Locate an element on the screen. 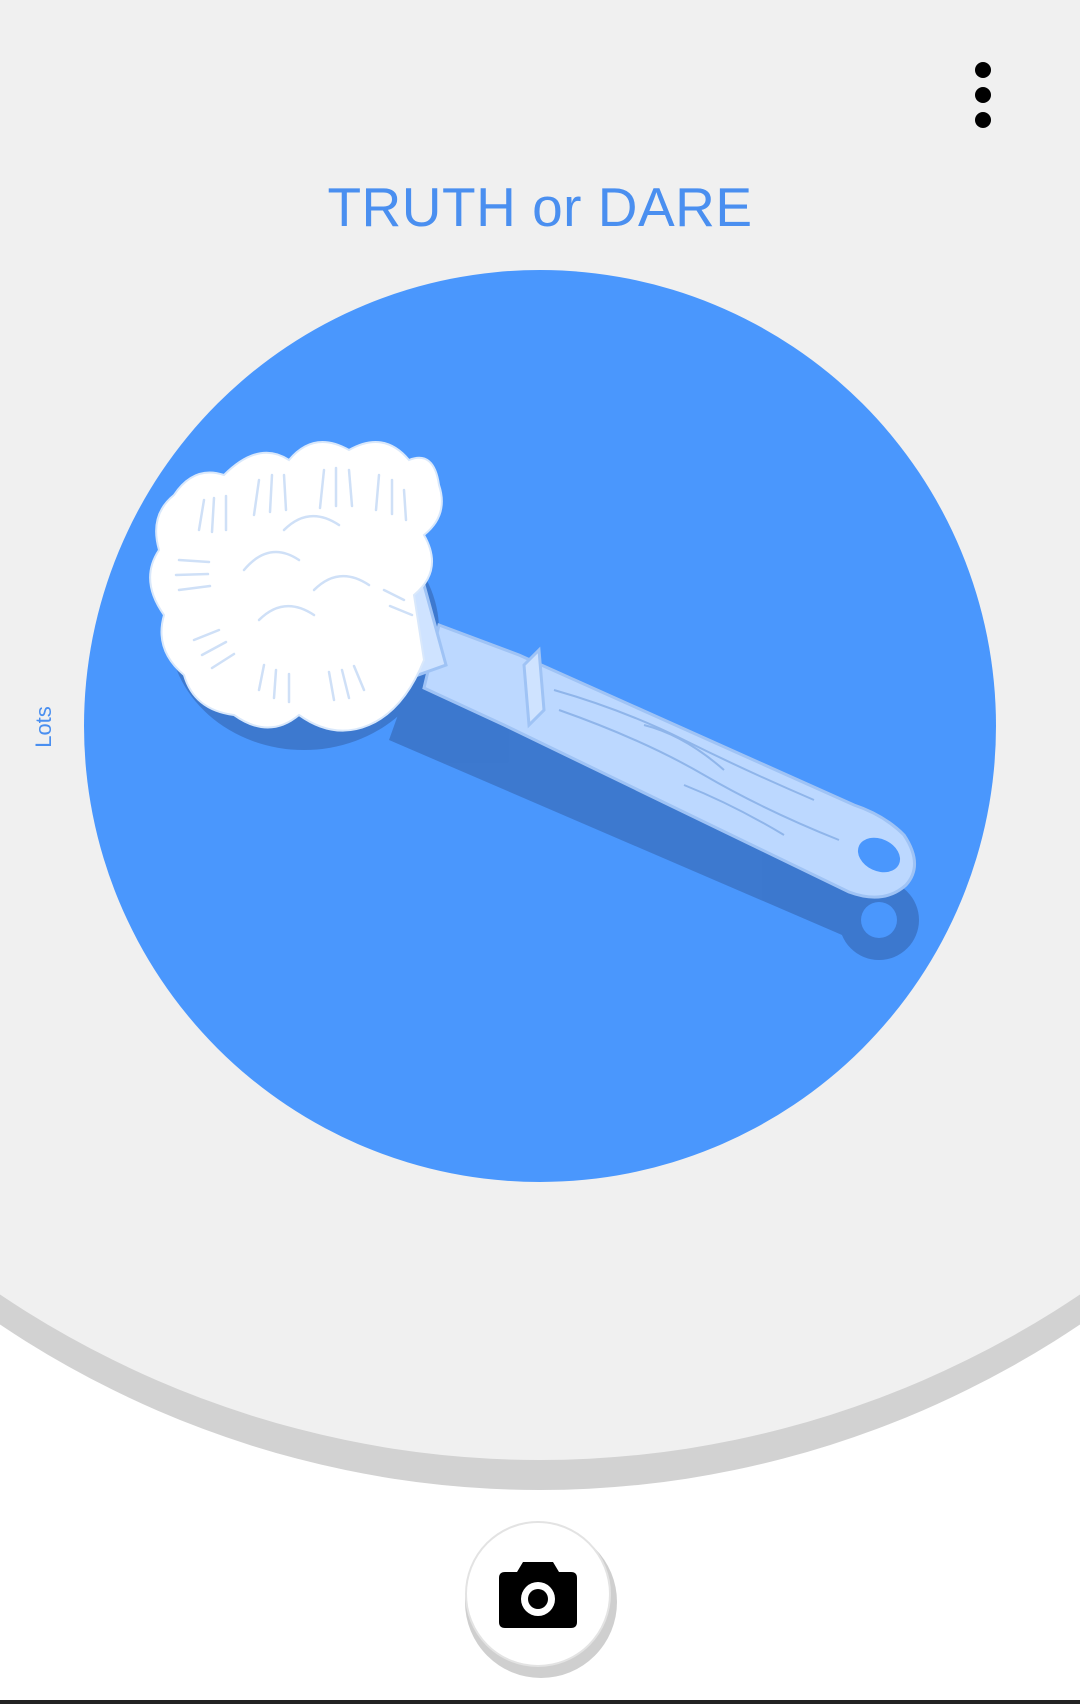  more-vert-icon is located at coordinates (983, 70).